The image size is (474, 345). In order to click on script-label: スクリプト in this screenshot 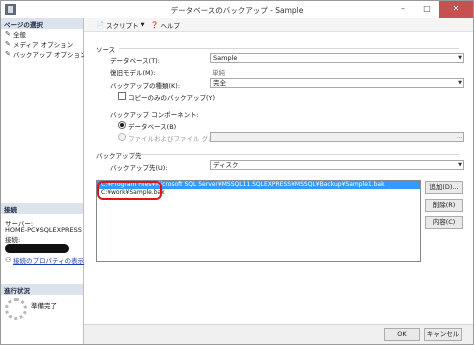, I will do `click(122, 25)`.